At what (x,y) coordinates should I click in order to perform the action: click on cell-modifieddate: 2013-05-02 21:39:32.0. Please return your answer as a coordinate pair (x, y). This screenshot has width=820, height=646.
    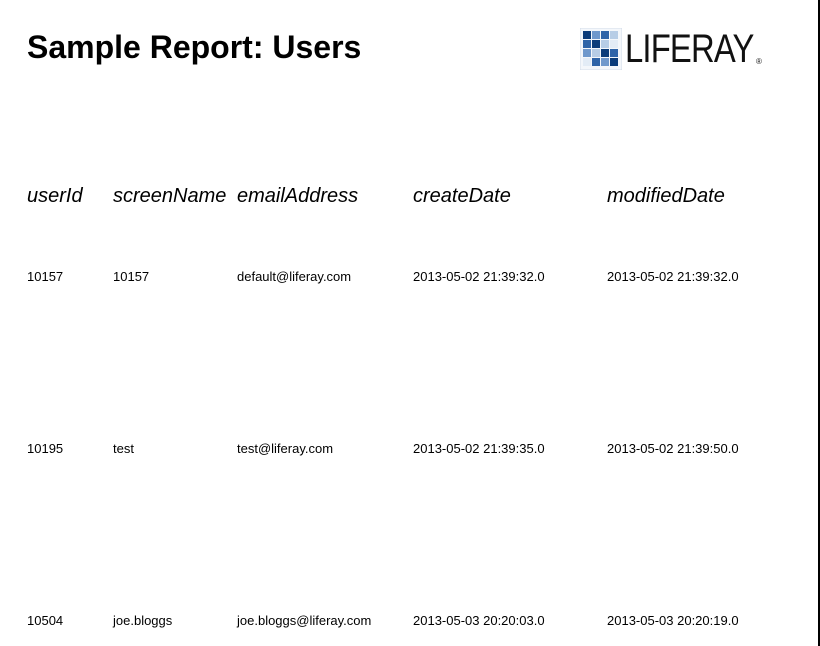
    Looking at the image, I should click on (673, 276).